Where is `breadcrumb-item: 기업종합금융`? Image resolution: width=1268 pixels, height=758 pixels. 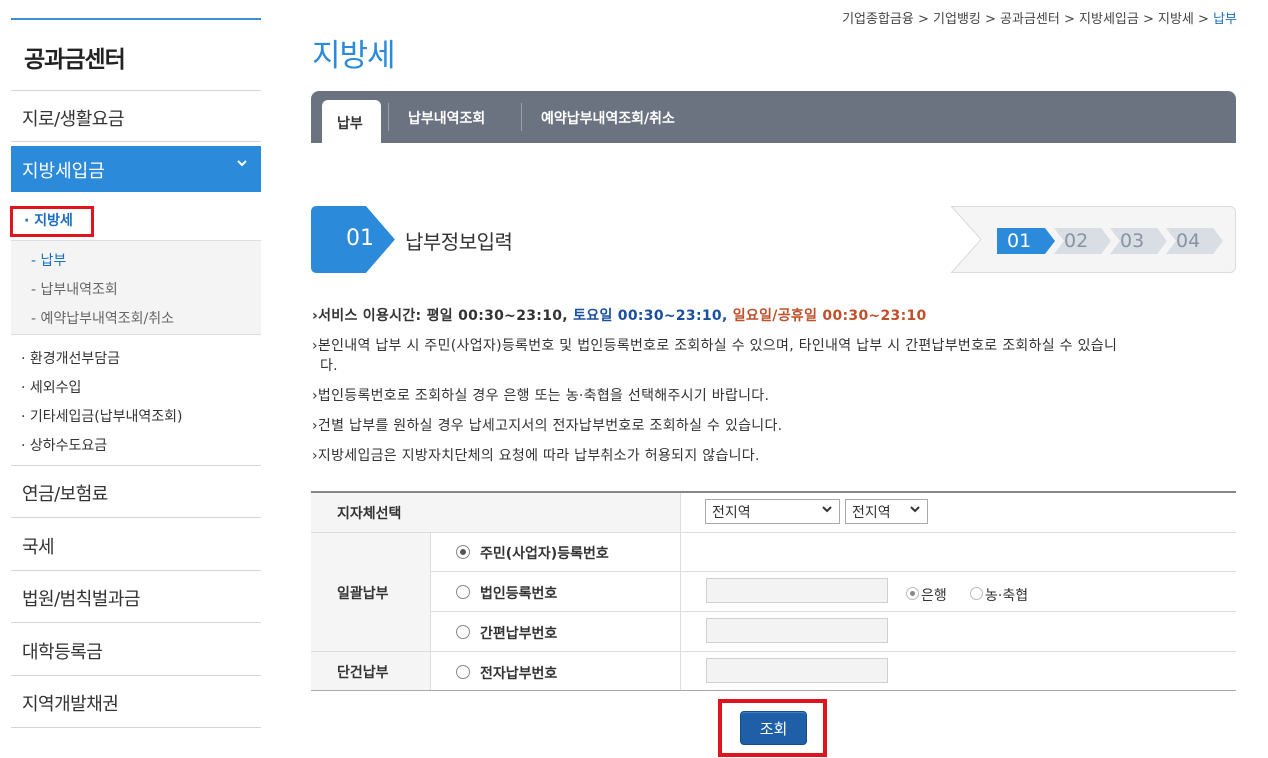
breadcrumb-item: 기업종합금융 is located at coordinates (878, 19).